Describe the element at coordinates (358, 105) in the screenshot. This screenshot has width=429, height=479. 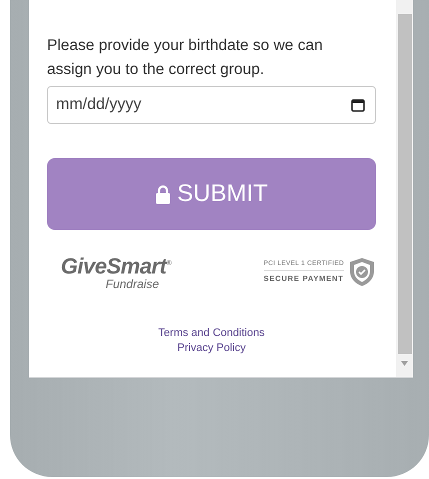
I see `calendar-icon` at that location.